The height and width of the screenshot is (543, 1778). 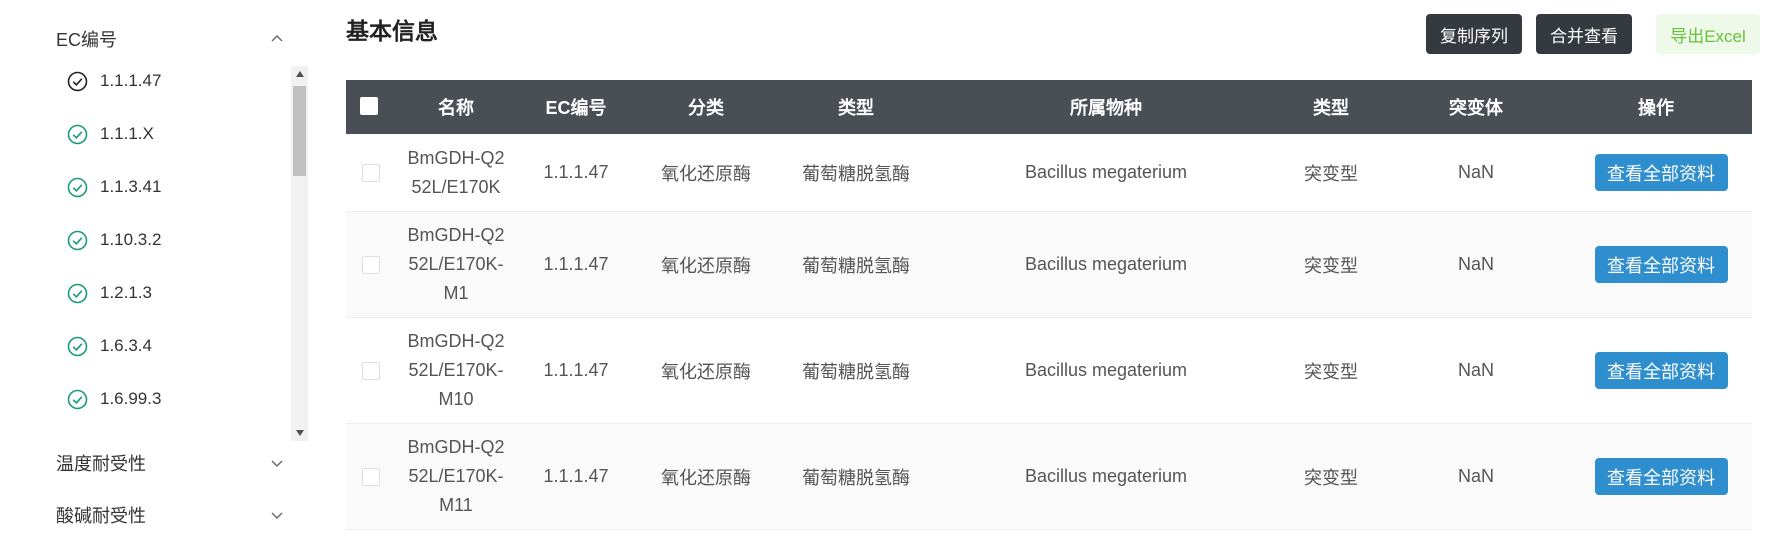 What do you see at coordinates (126, 292) in the screenshot?
I see `ec-item-label: 1.2.1.3` at bounding box center [126, 292].